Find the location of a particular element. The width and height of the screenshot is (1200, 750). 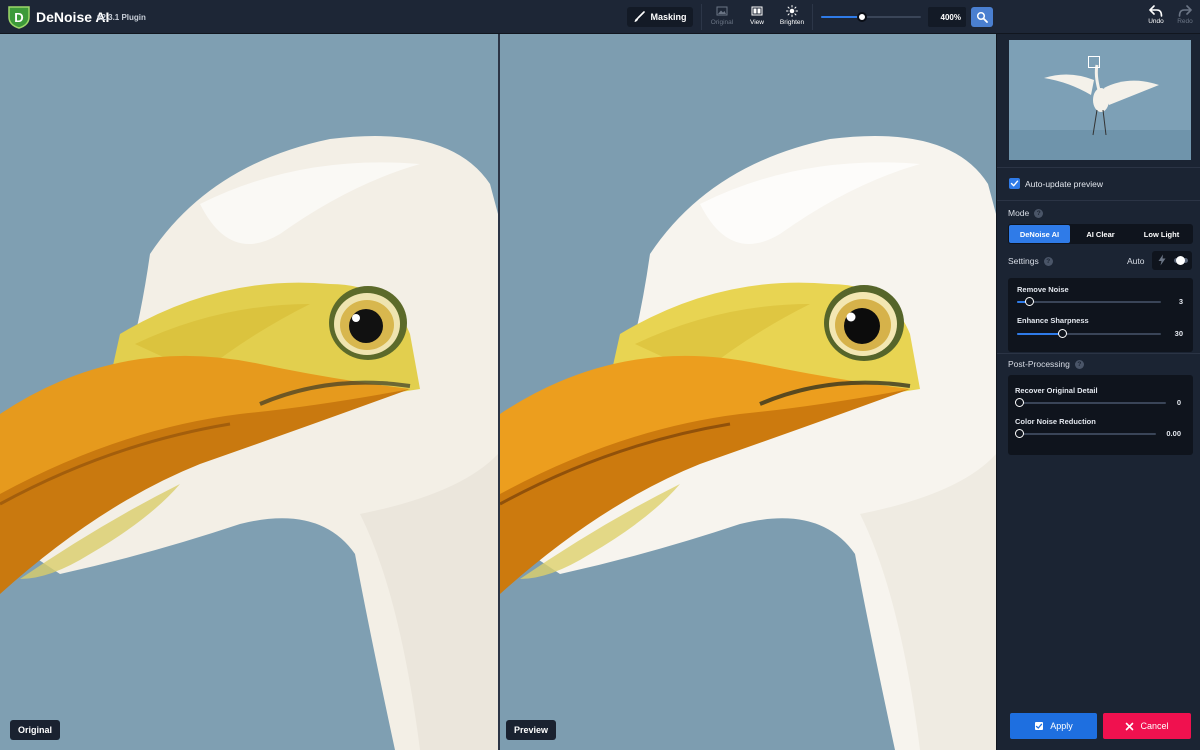

recover-original-detail-slider is located at coordinates (1090, 402).